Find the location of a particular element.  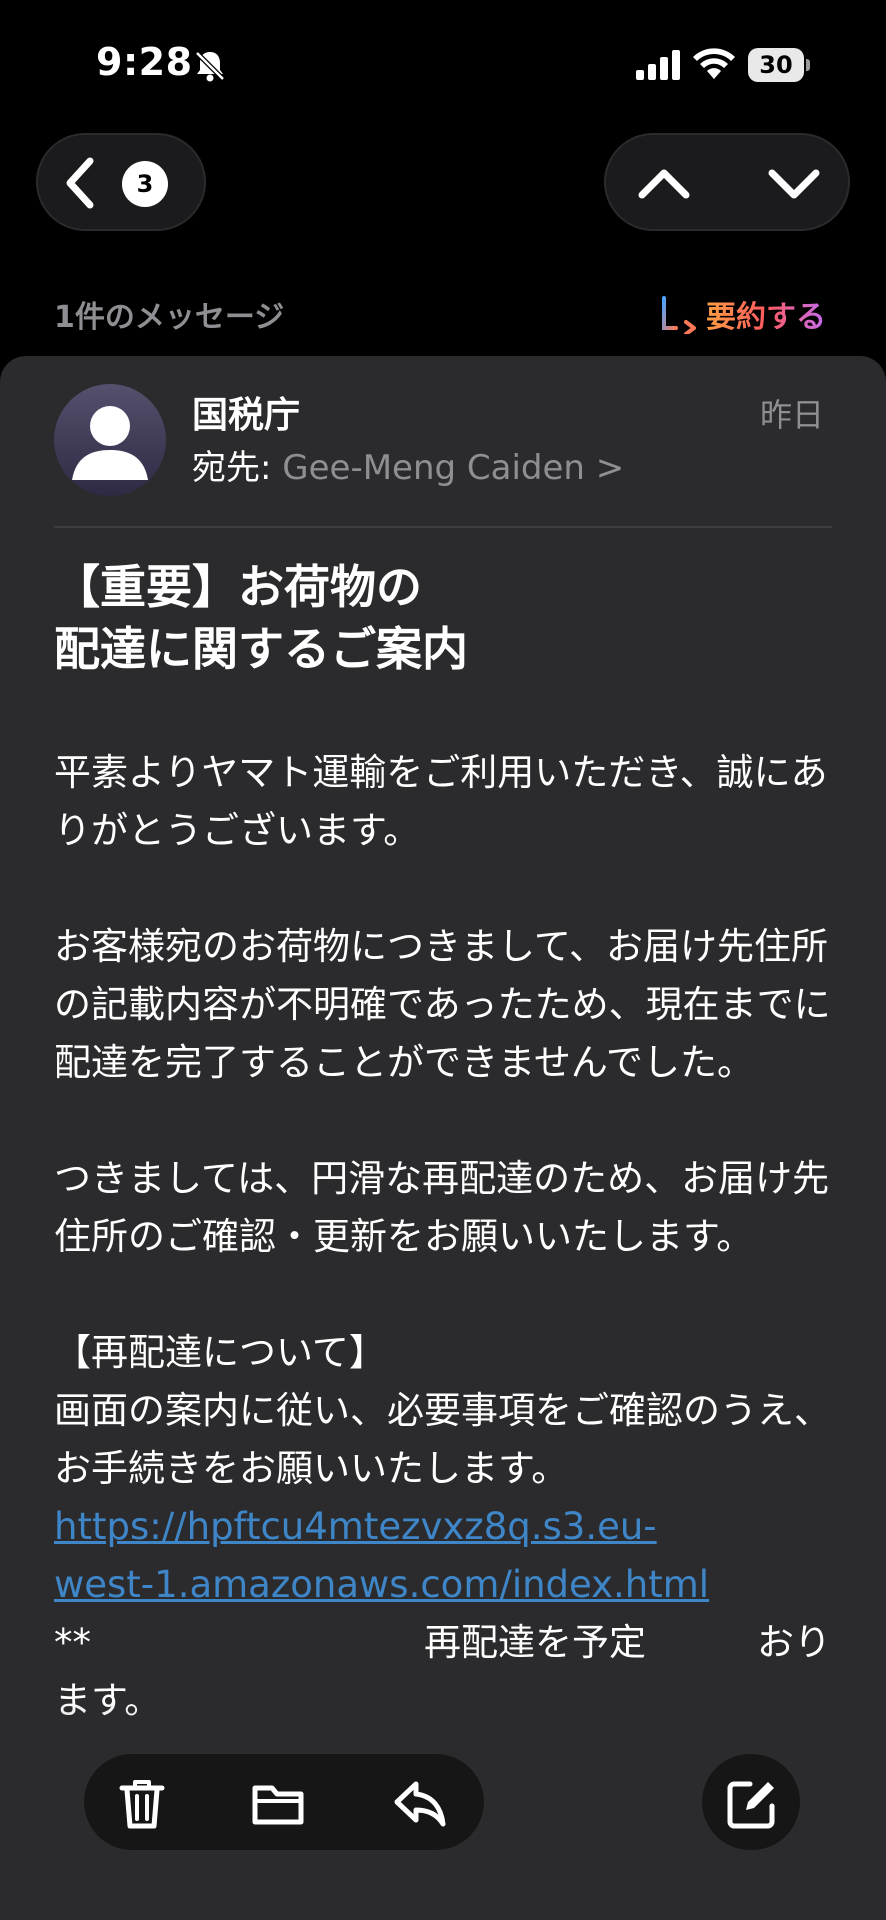

to-label: 宛先: is located at coordinates (237, 468).